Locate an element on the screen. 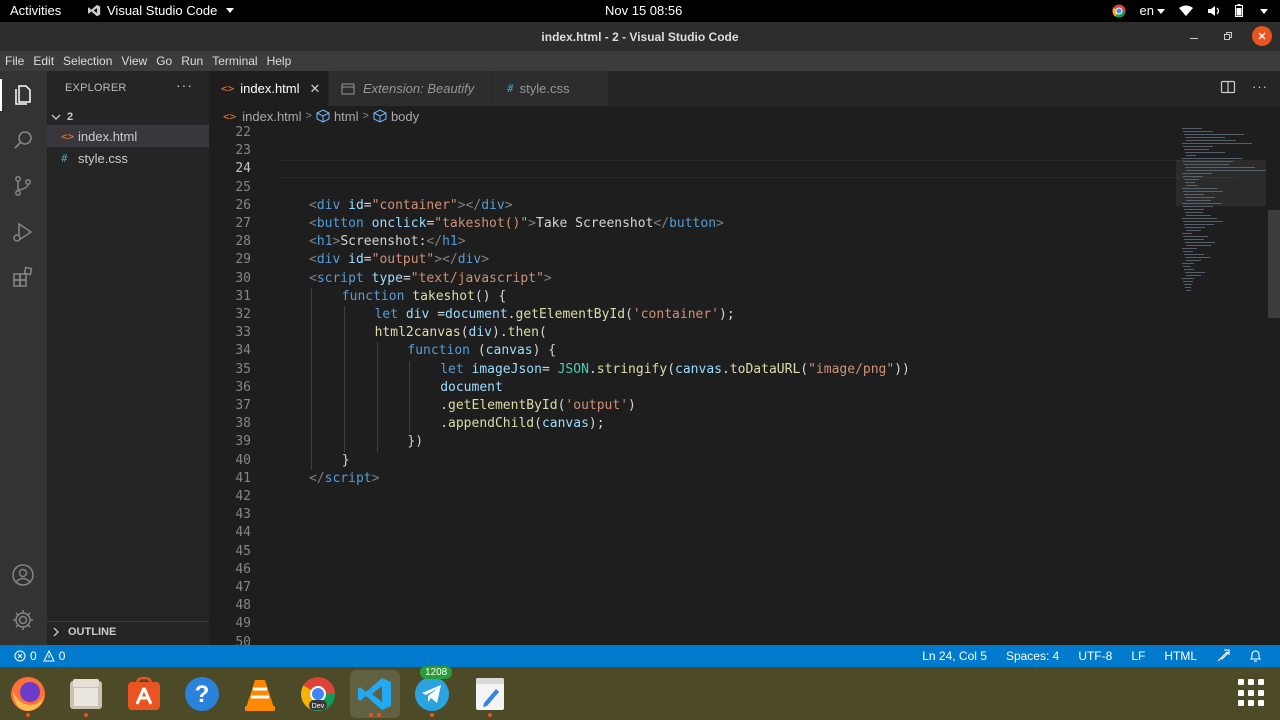 The height and width of the screenshot is (720, 1280). outline-section: OUTLINE is located at coordinates (128, 631).